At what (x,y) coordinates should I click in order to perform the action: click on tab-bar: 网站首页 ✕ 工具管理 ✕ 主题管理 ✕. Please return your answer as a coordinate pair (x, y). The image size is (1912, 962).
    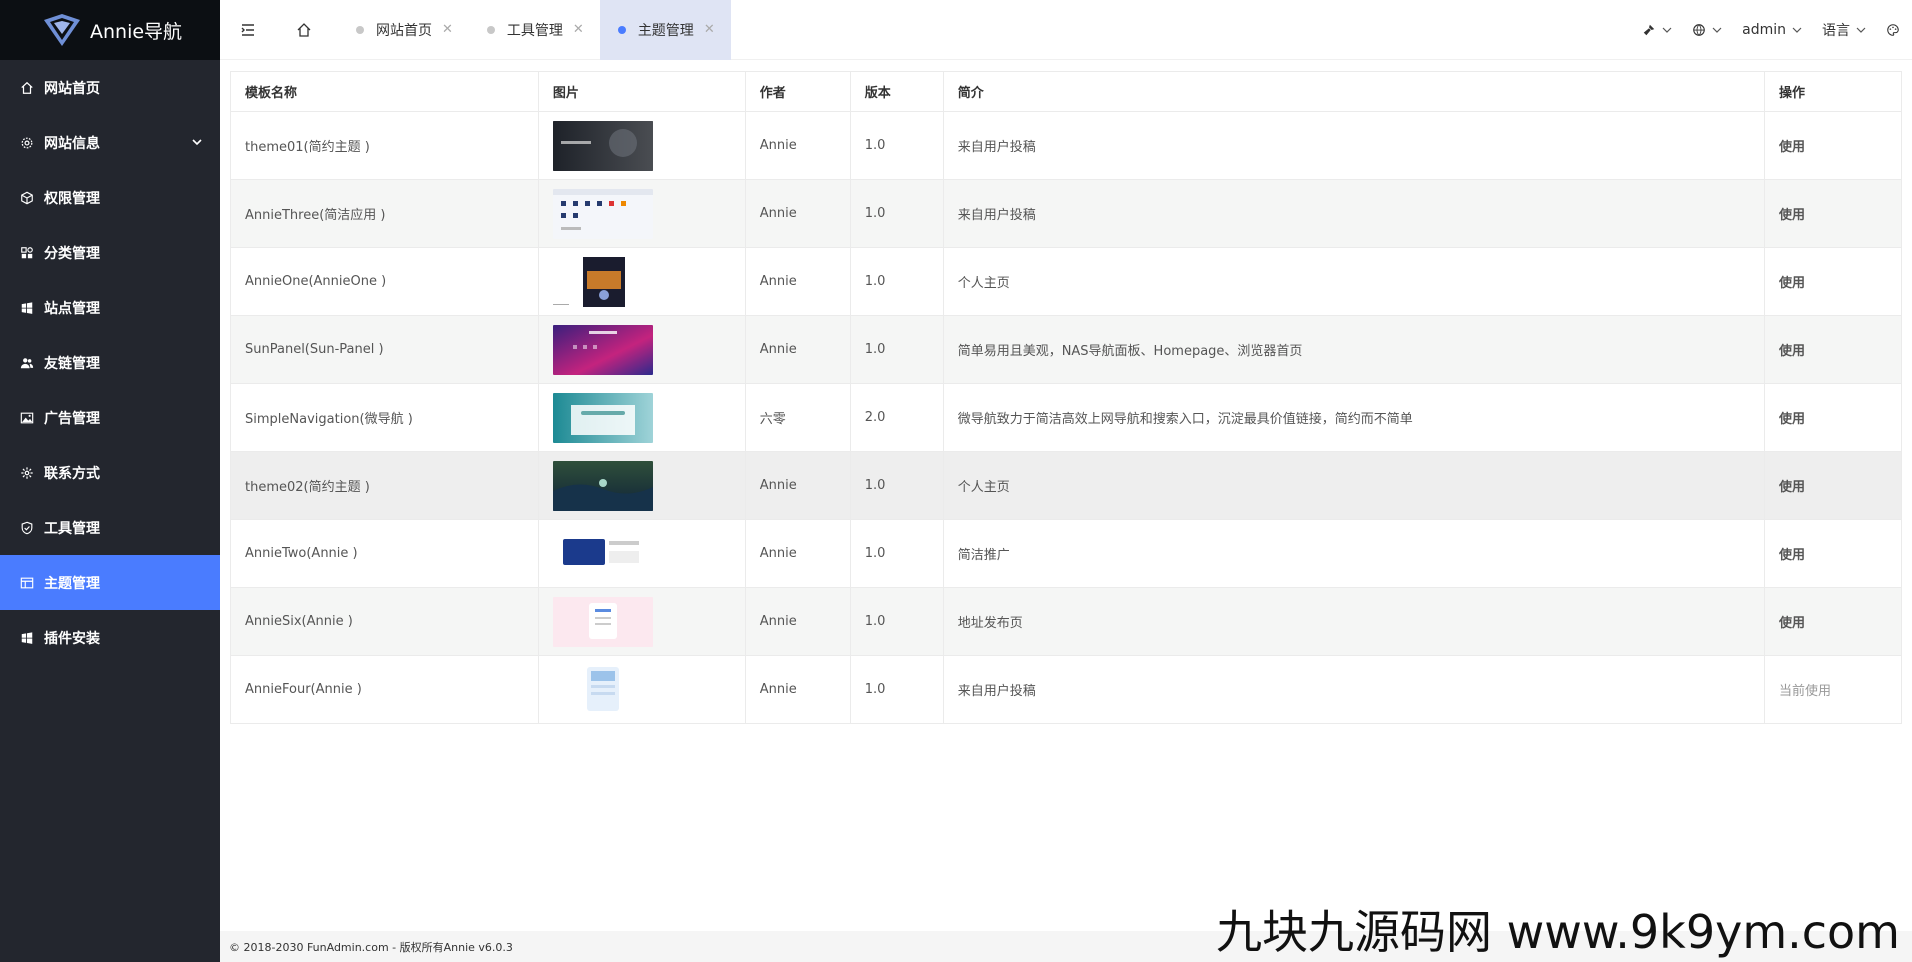
    Looking at the image, I should click on (534, 30).